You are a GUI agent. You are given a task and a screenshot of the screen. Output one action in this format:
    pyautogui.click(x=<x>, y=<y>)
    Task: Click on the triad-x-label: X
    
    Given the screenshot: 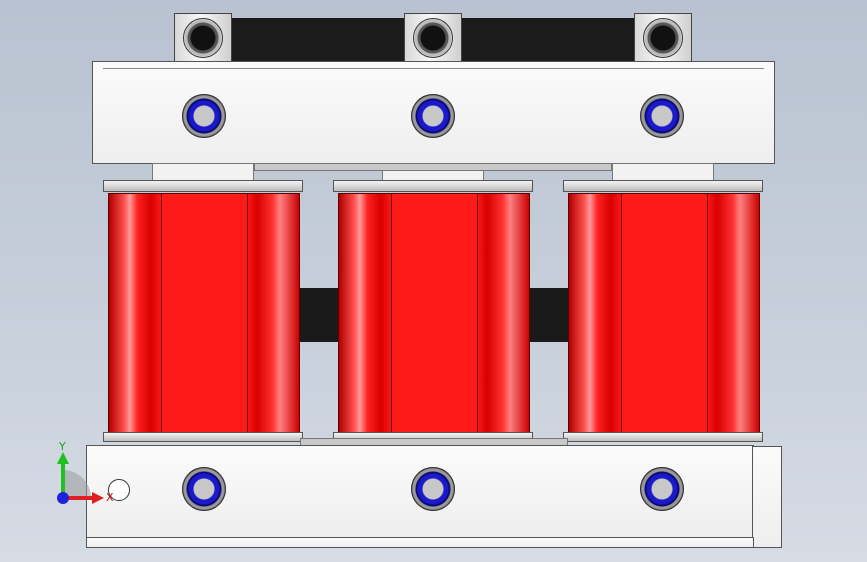 What is the action you would take?
    pyautogui.click(x=110, y=497)
    